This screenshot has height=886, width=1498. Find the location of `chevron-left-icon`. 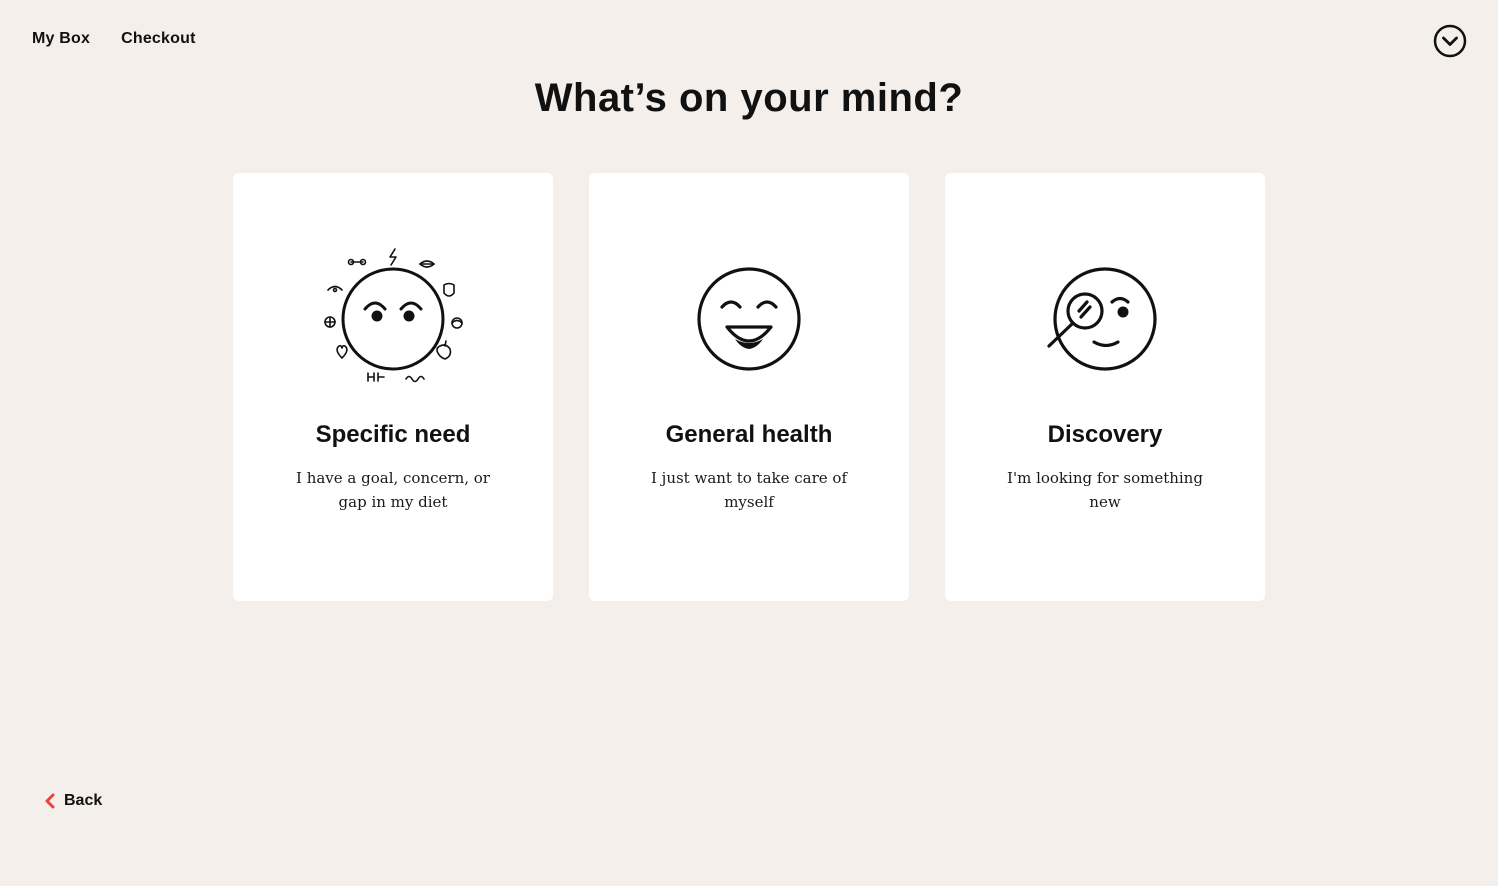

chevron-left-icon is located at coordinates (50, 801).